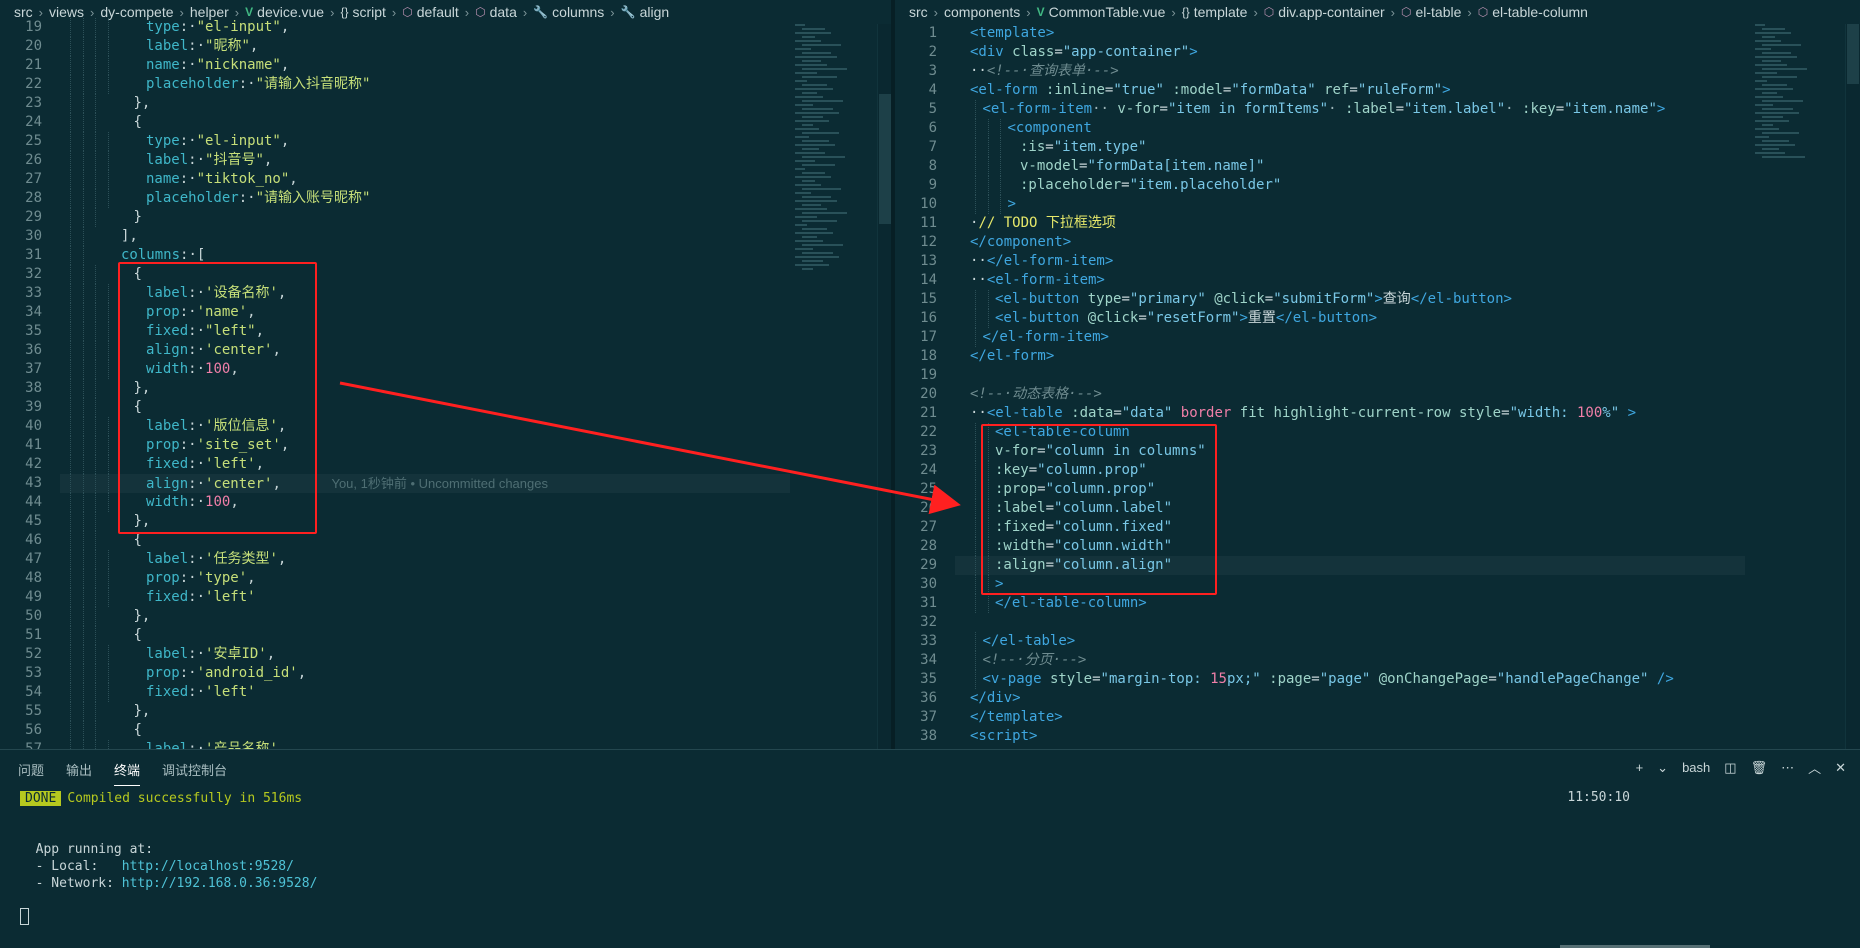  What do you see at coordinates (208, 866) in the screenshot?
I see `local-url-link: http://localhost:9528/` at bounding box center [208, 866].